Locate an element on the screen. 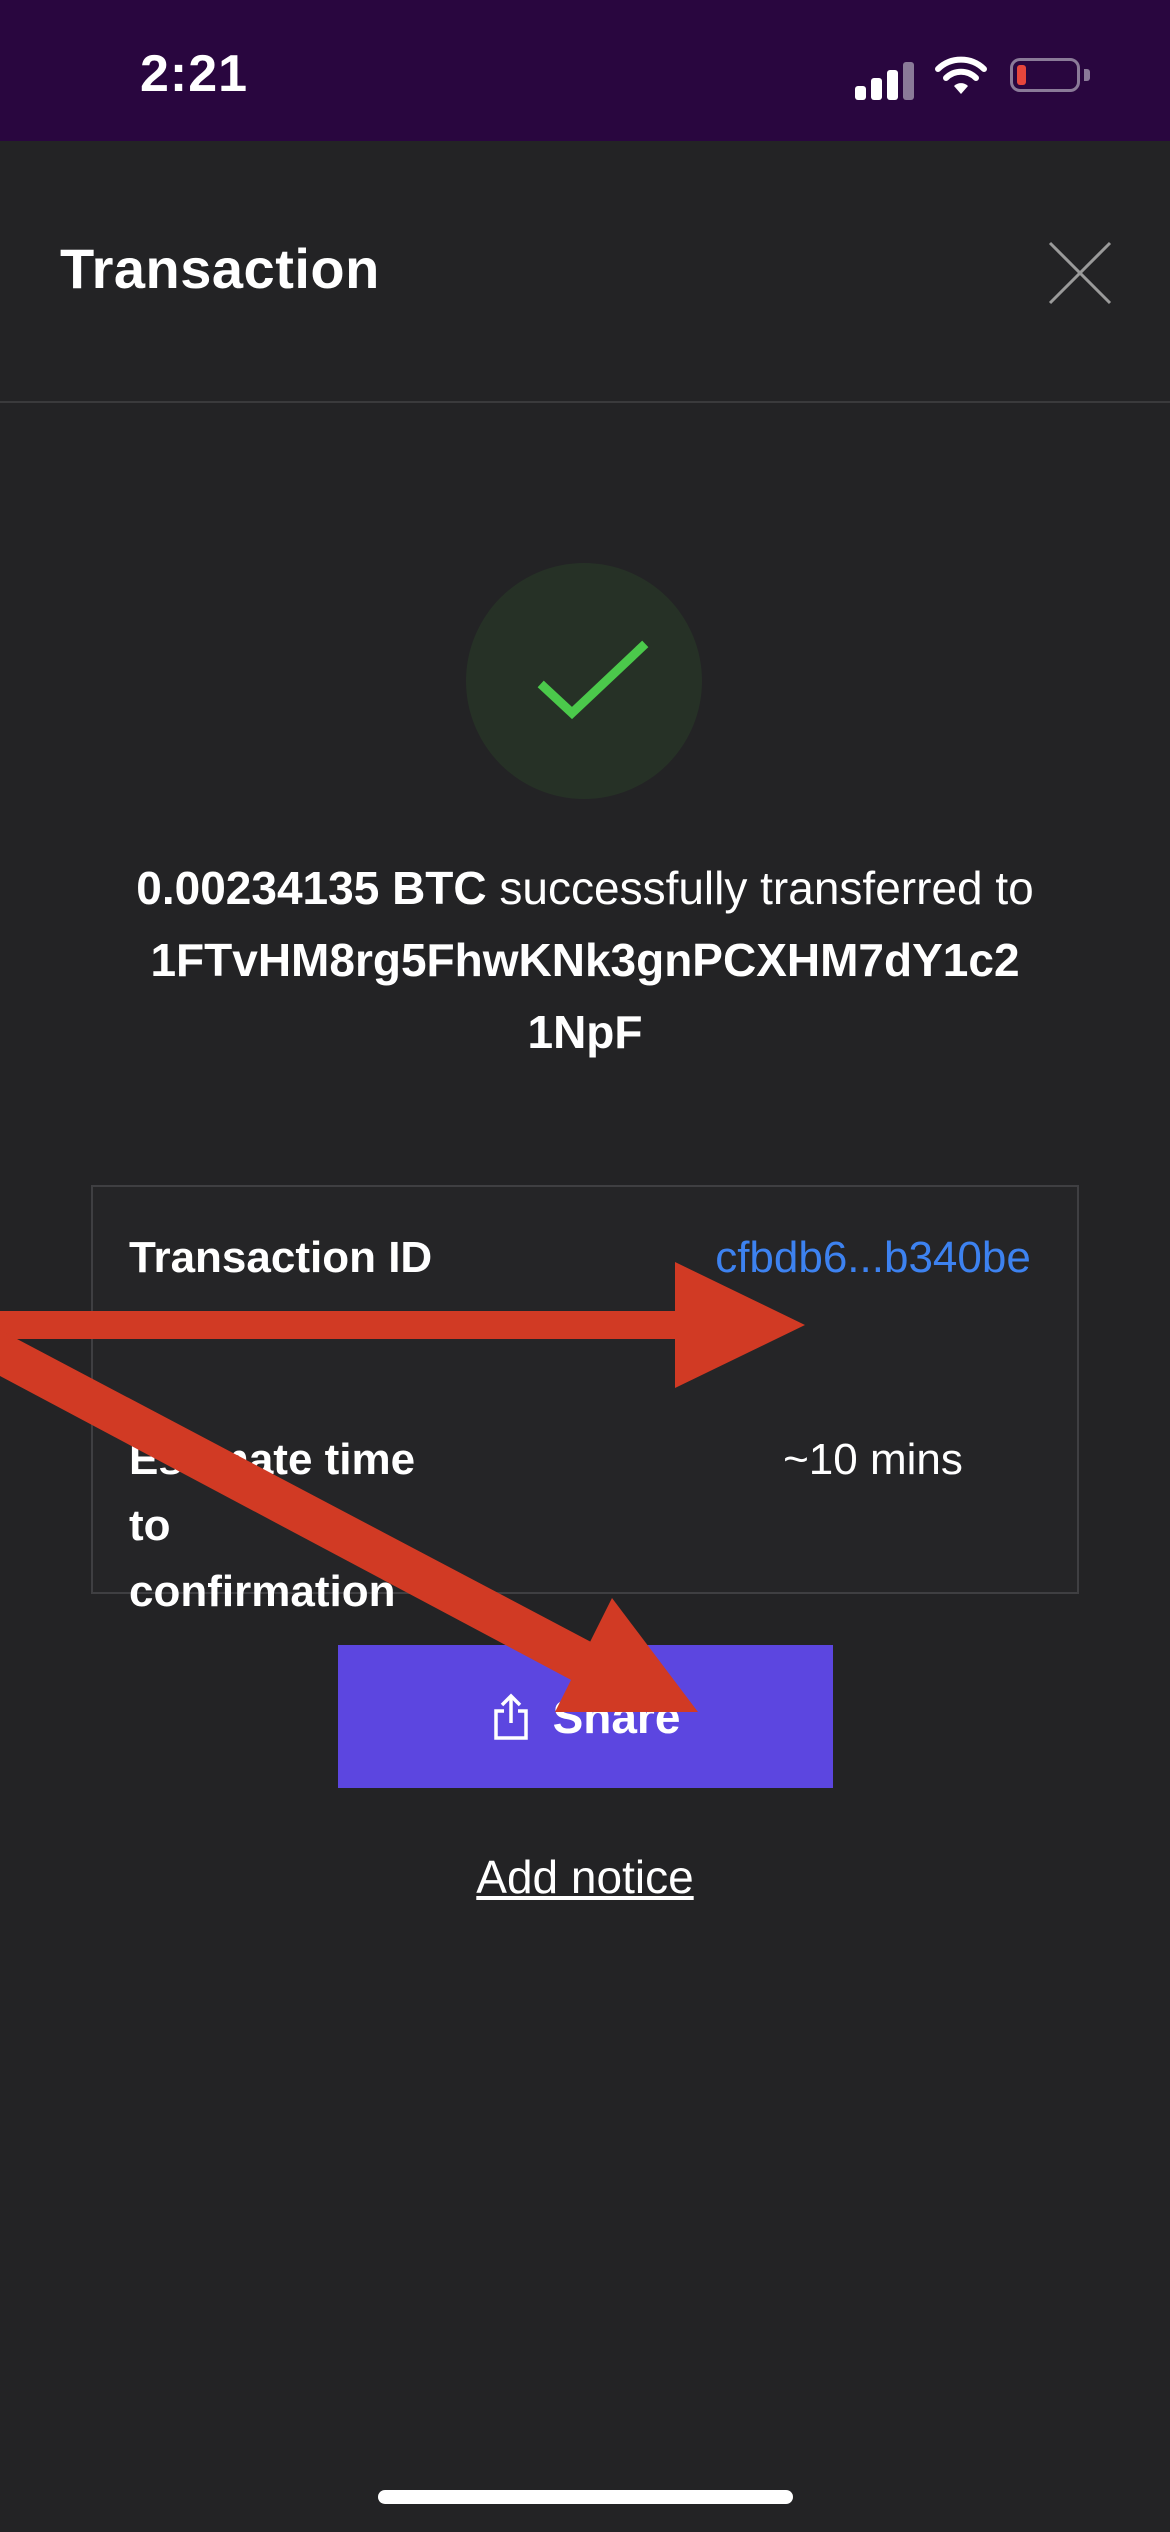  header-divider is located at coordinates (585, 402).